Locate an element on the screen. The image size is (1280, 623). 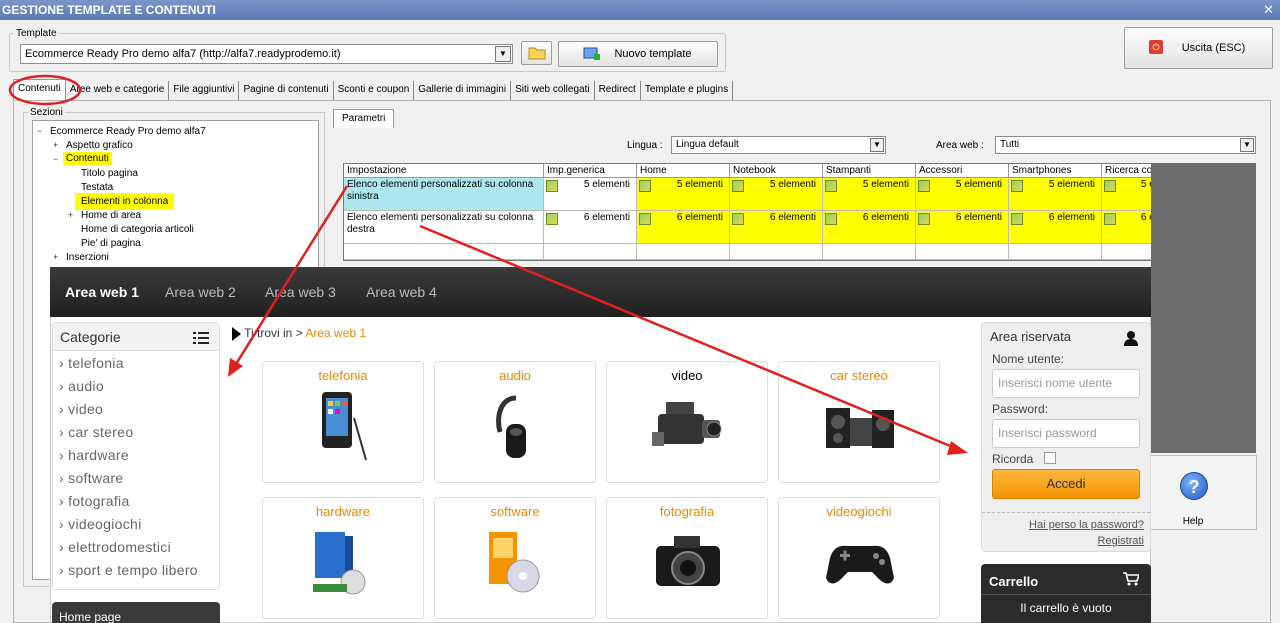
breadcrumb-current: Area web 1 is located at coordinates (335, 333).